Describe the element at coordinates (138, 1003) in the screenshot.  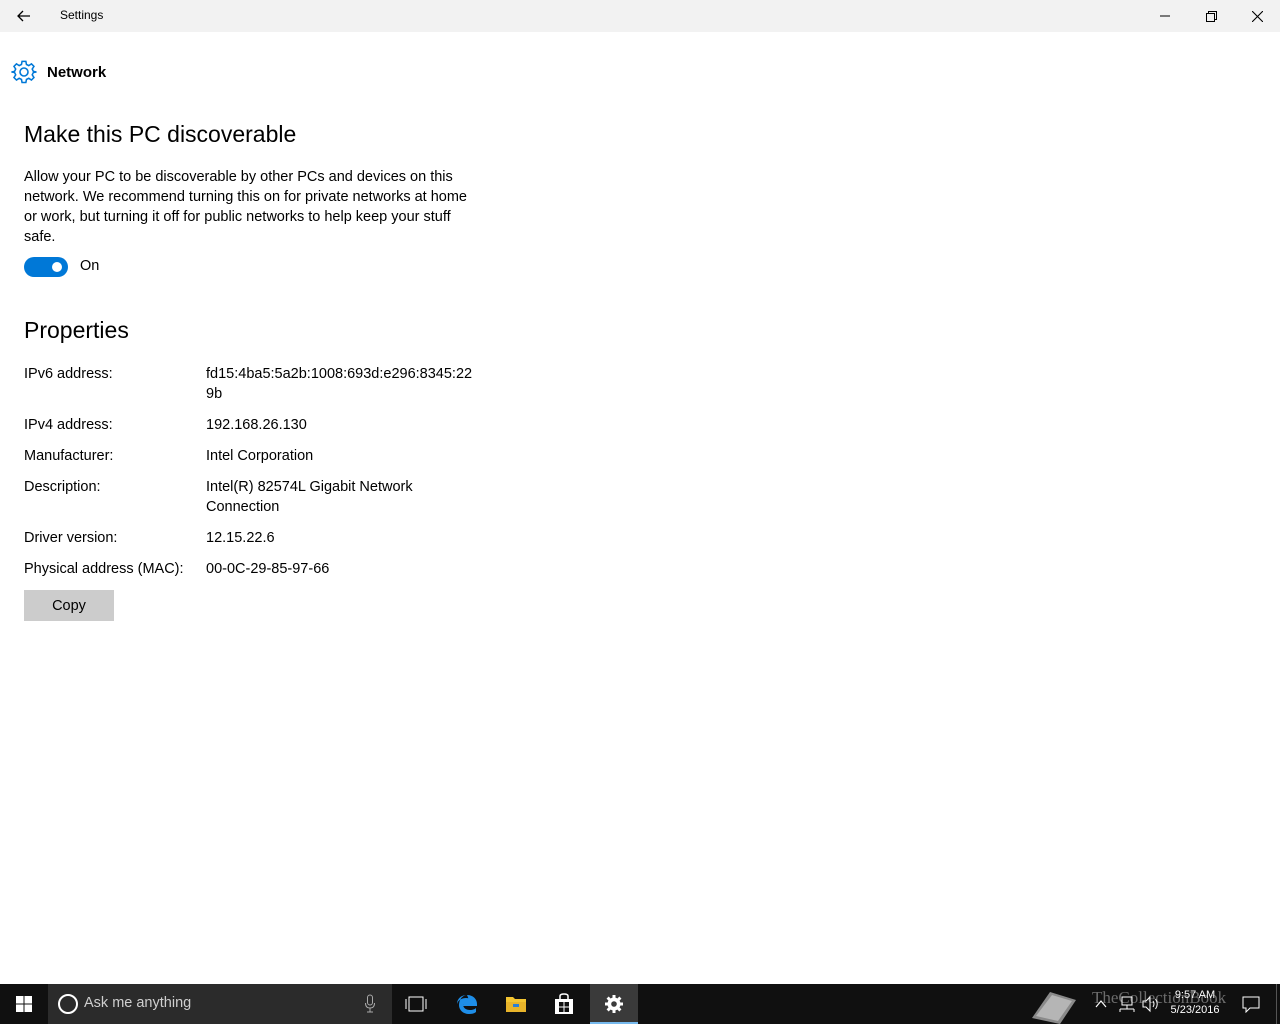
I see `search-placeholder: Ask me anything` at that location.